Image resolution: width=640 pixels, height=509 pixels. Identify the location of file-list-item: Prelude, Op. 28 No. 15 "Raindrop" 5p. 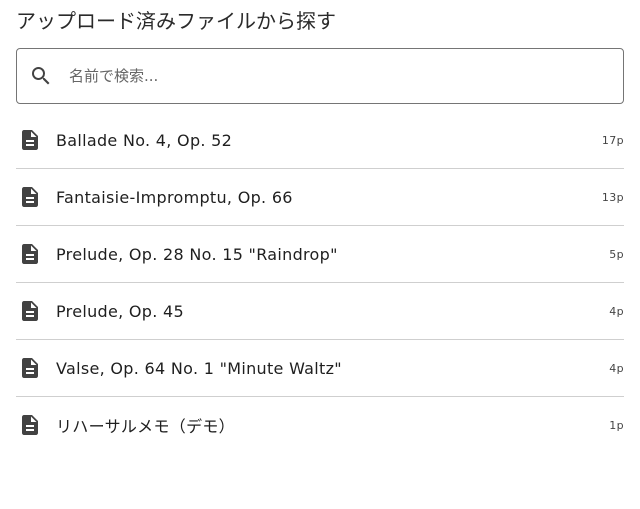
(320, 254).